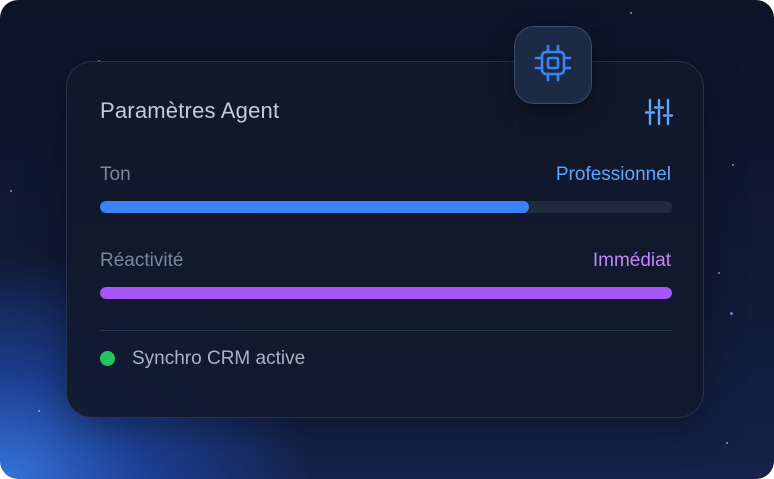 The width and height of the screenshot is (774, 479). I want to click on sliders-icon, so click(659, 112).